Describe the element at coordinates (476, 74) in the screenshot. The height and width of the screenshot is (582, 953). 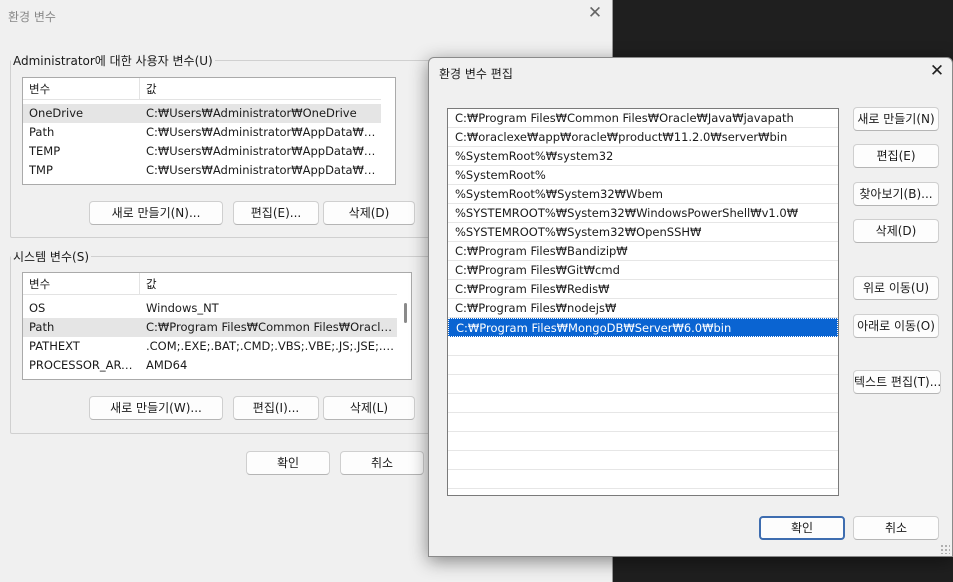
I see `dialog-title: 환경 변수 편집` at that location.